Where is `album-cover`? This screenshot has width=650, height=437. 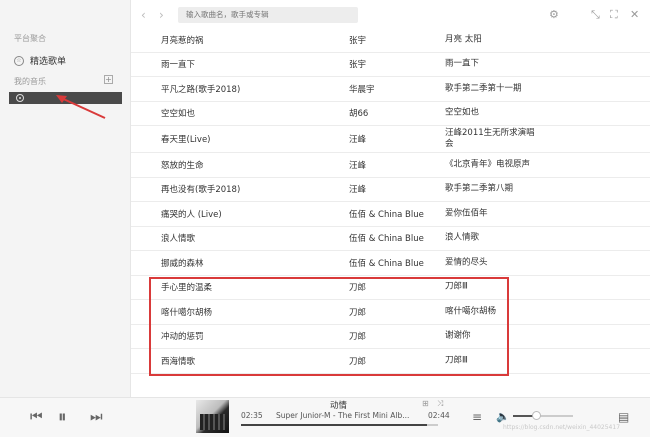 album-cover is located at coordinates (212, 416).